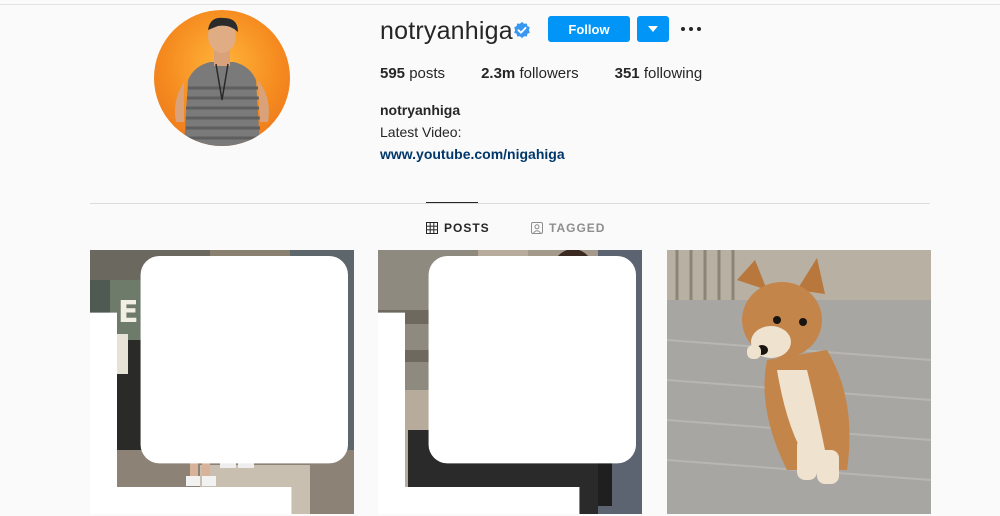  I want to click on followers-count: 2.3m, so click(498, 73).